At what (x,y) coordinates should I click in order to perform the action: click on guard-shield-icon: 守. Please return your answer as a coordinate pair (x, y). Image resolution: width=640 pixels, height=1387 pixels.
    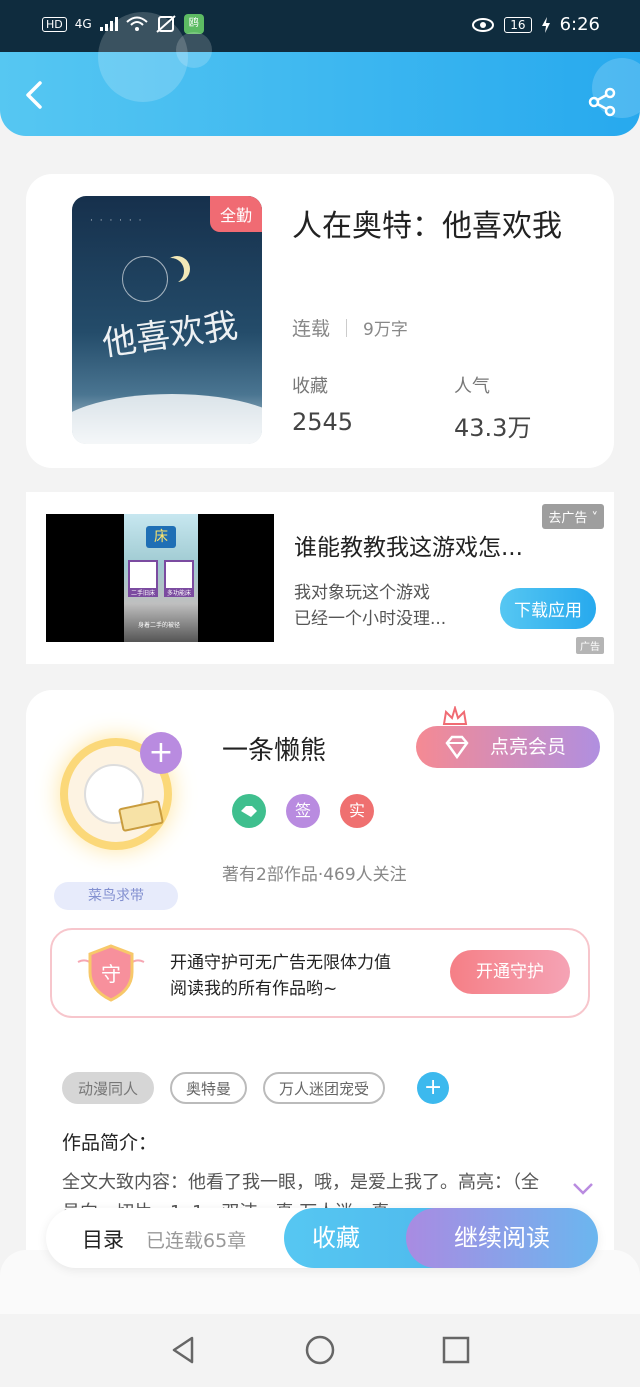
    Looking at the image, I should click on (111, 973).